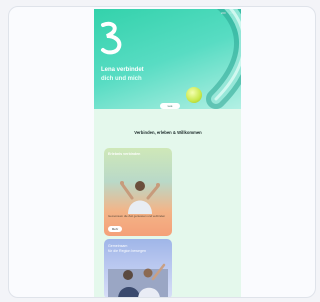 Image resolution: width=320 pixels, height=302 pixels. I want to click on card-label: Gemeinsam für die Region bewegen, so click(138, 248).